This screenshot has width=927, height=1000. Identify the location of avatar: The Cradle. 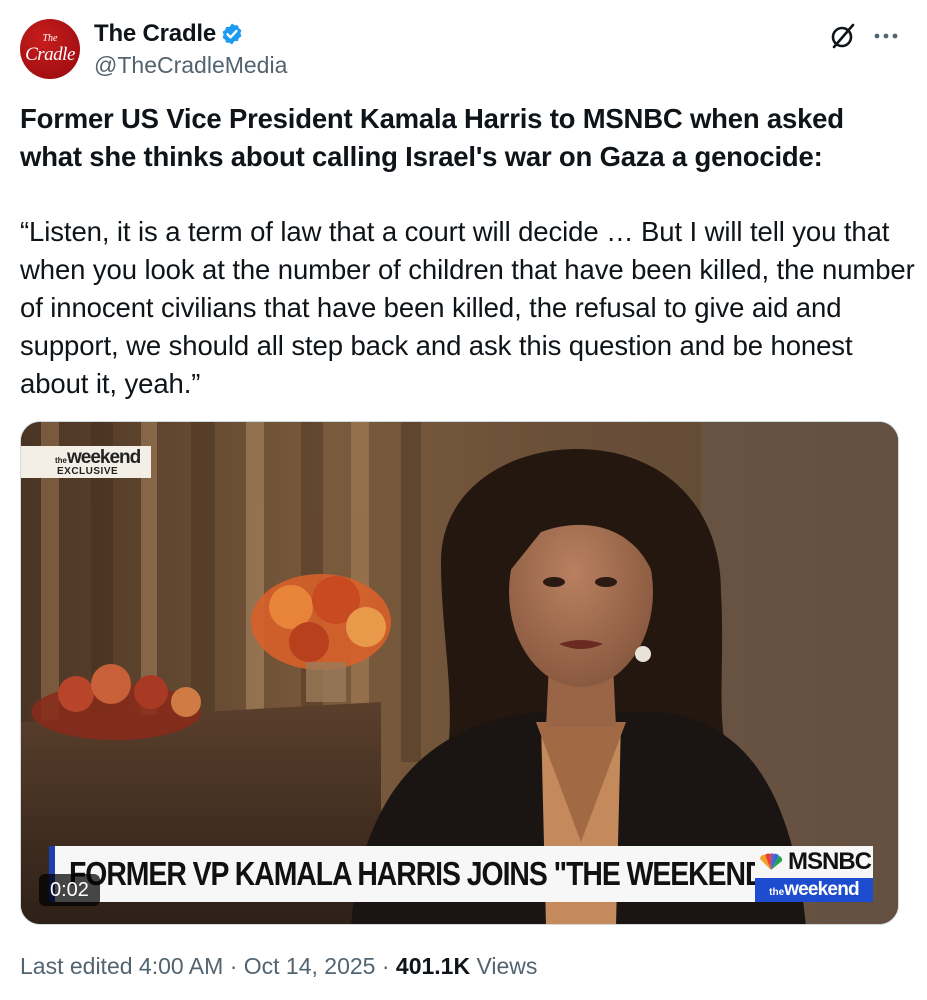
(50, 49).